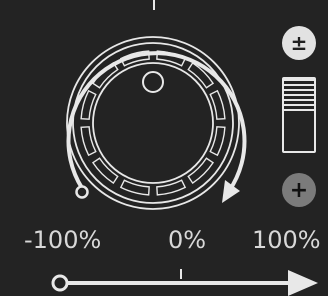  I want to click on arc-end-arrow-icon, so click(231, 191).